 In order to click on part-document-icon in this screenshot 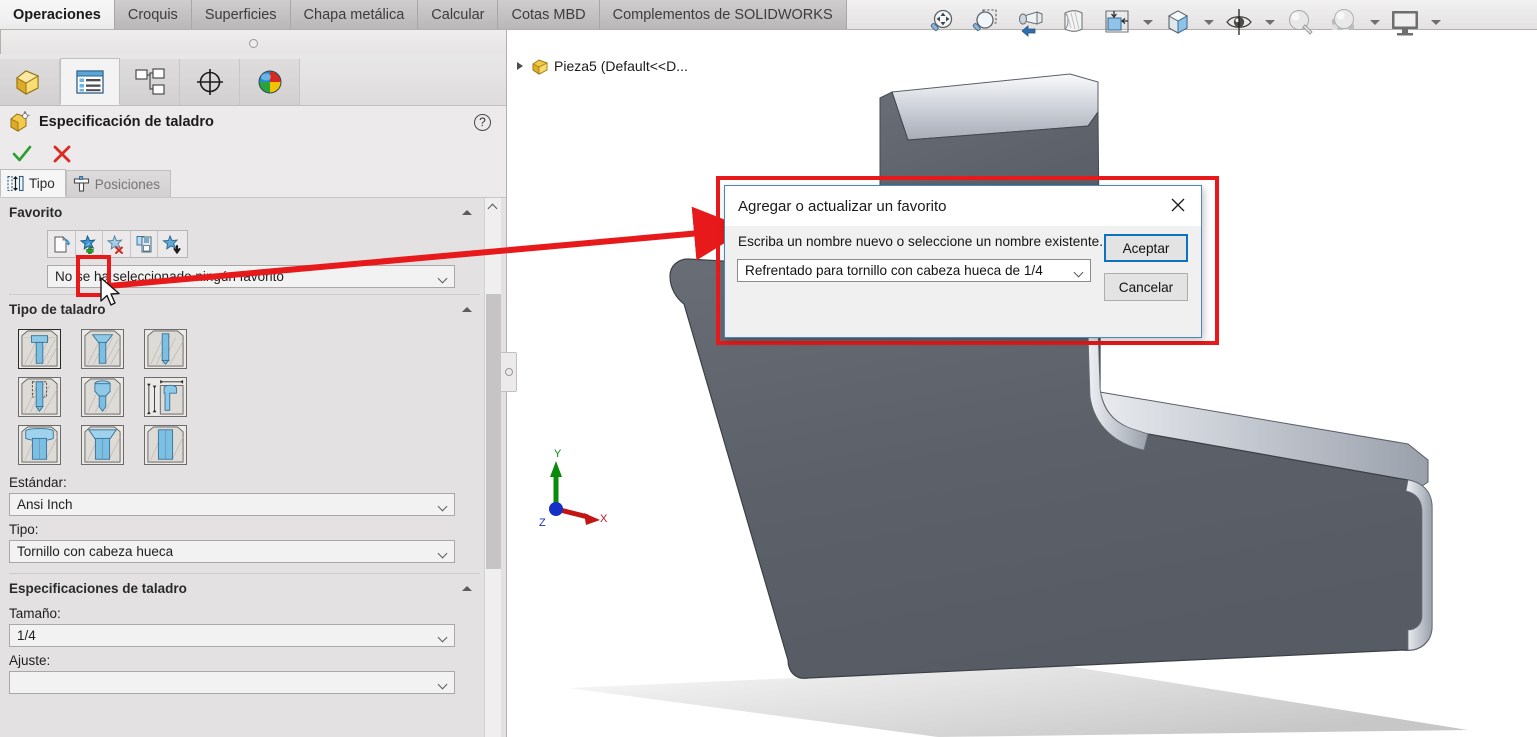, I will do `click(540, 66)`.